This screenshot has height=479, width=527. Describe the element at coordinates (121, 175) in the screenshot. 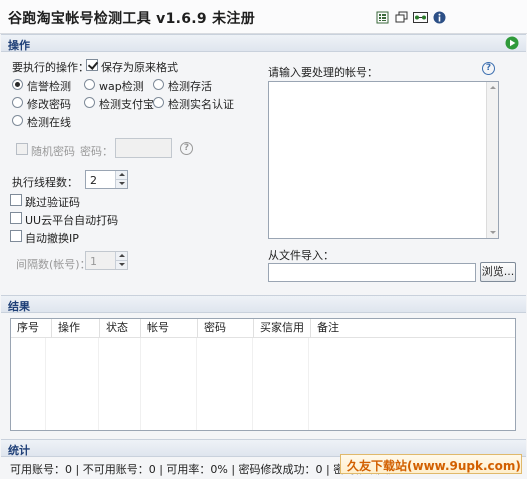

I see `threads-up-arrow` at that location.